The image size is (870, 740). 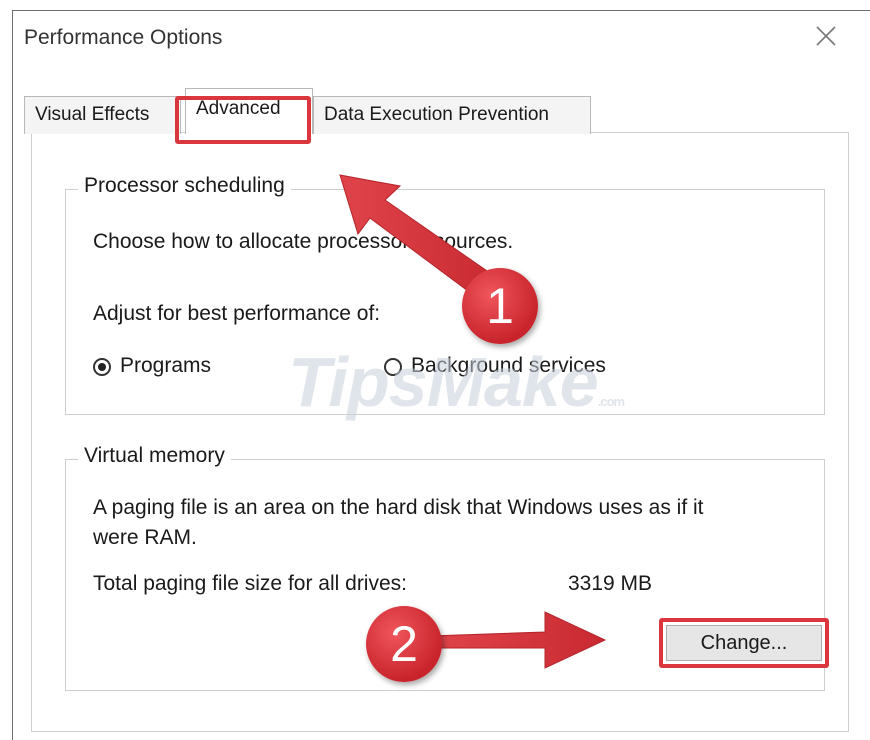 What do you see at coordinates (243, 120) in the screenshot?
I see `advanced-tab-highlight` at bounding box center [243, 120].